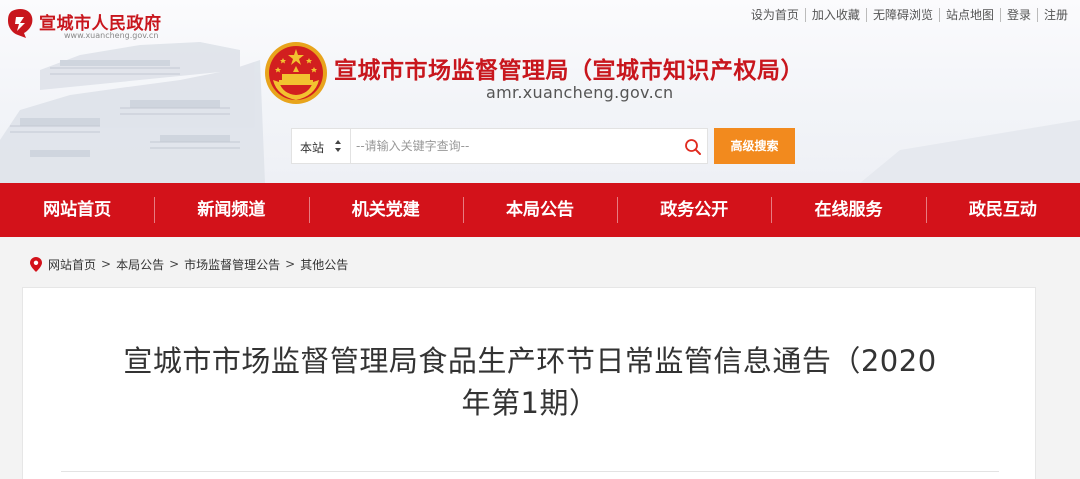 Image resolution: width=1080 pixels, height=479 pixels. I want to click on up-down-arrows-icon, so click(338, 146).